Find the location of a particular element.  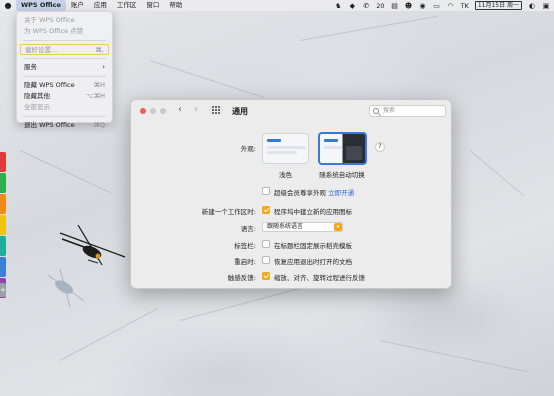

title-bar: ‹ › 通用 搜索 is located at coordinates (291, 111).